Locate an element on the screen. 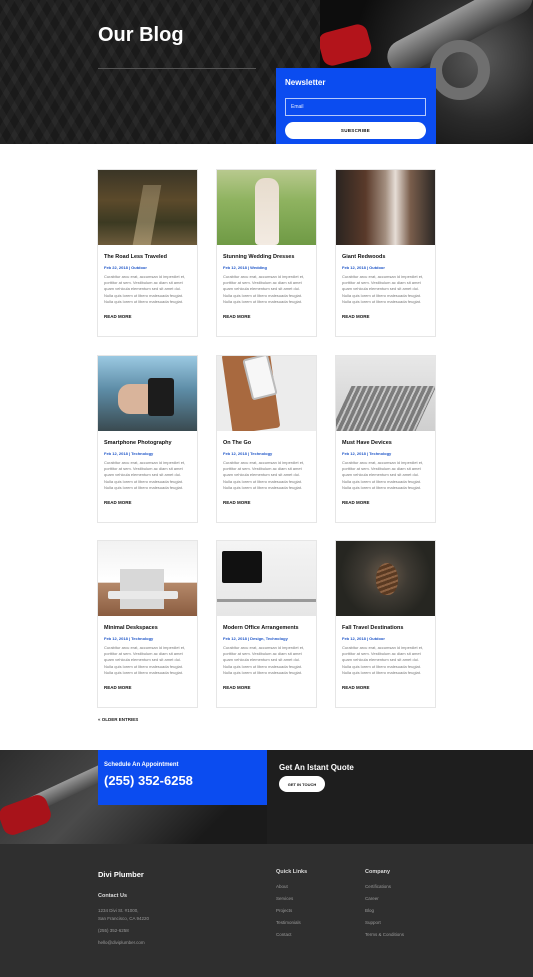 Image resolution: width=533 pixels, height=977 pixels. contact-address-line: 1234 Divi St. #1000, is located at coordinates (118, 910).